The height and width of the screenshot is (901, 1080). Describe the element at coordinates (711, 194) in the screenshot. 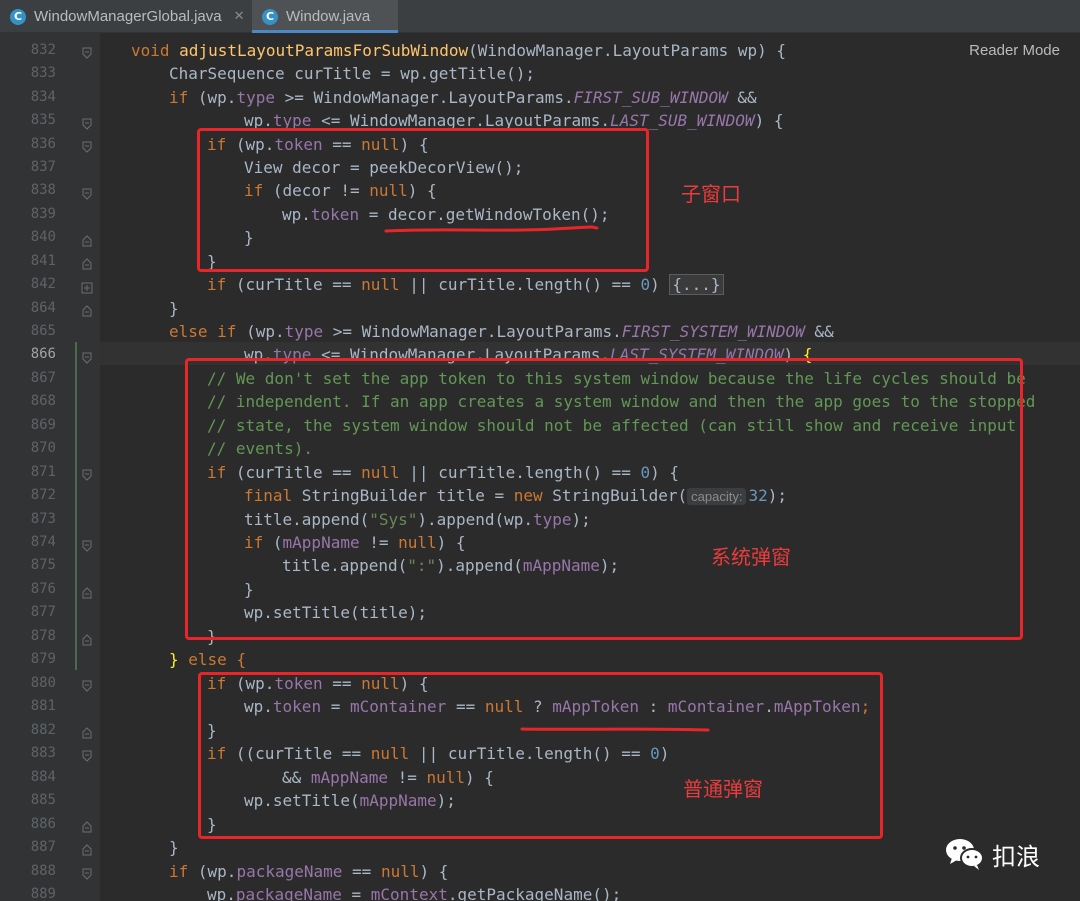

I see `sub-window-annotation: 子窗口` at that location.